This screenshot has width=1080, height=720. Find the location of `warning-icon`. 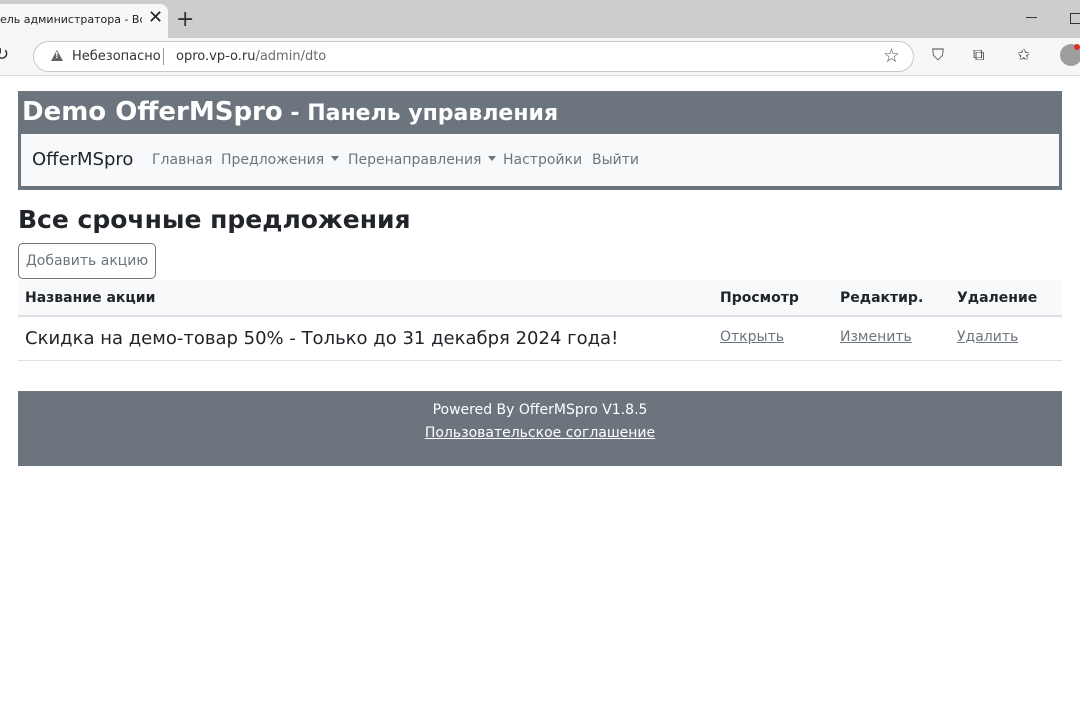

warning-icon is located at coordinates (57, 55).